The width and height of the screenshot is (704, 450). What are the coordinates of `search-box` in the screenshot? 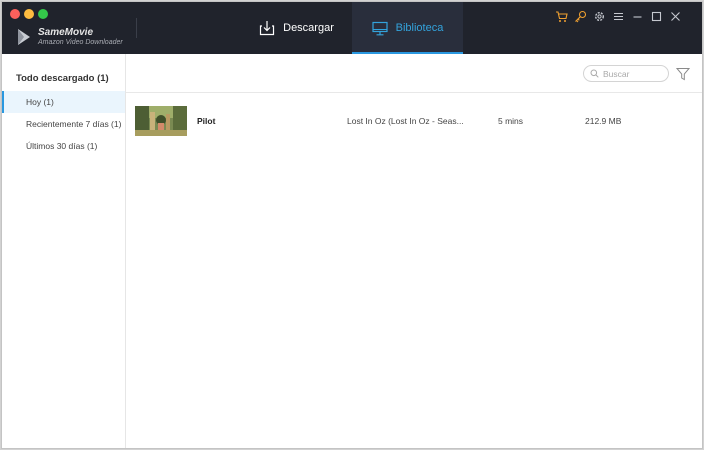 It's located at (626, 73).